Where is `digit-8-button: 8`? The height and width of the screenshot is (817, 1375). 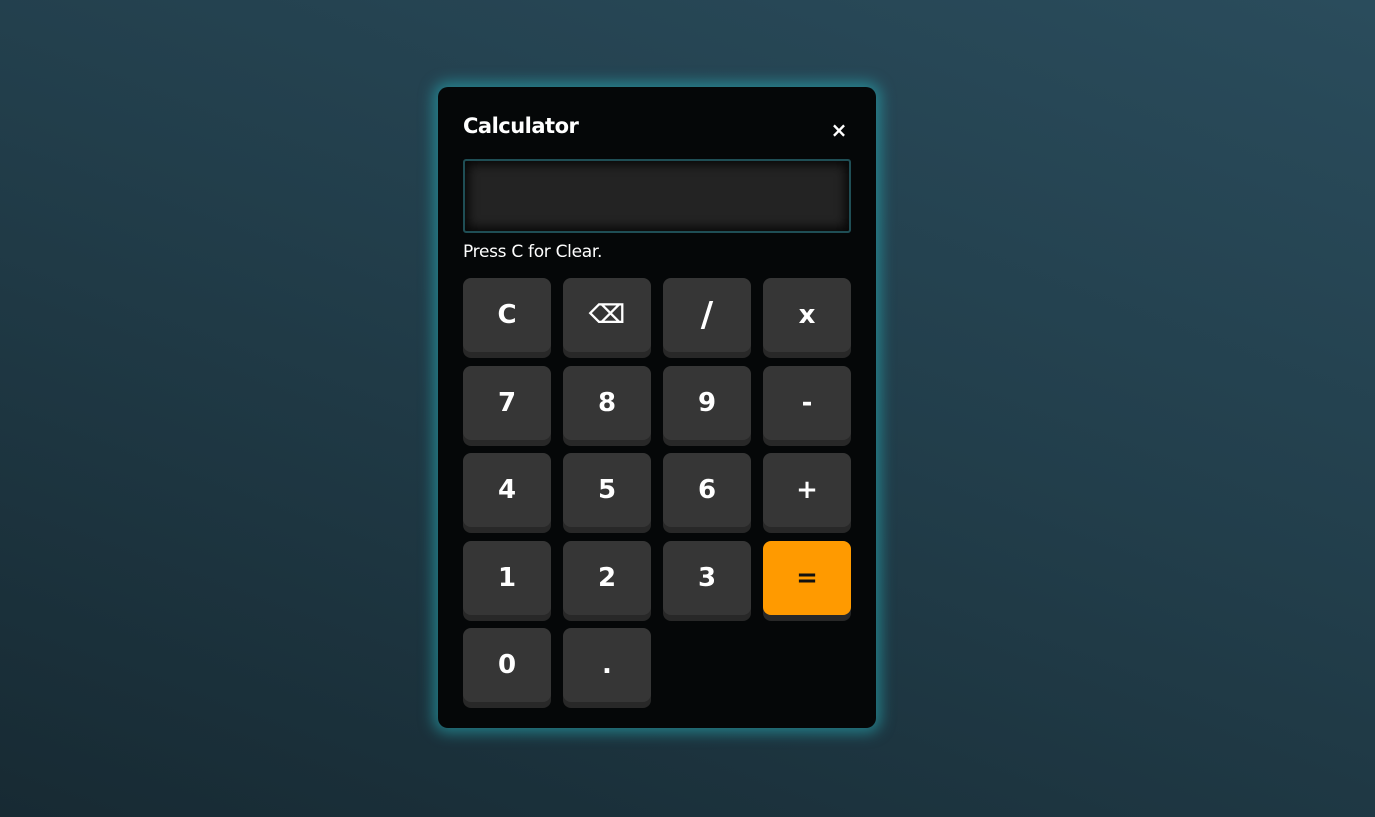
digit-8-button: 8 is located at coordinates (607, 402).